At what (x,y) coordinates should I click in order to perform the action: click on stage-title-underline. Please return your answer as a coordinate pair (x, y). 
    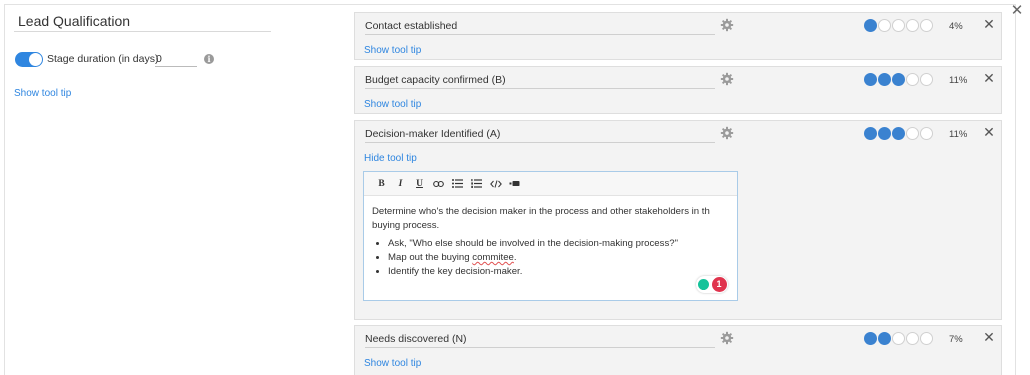
    Looking at the image, I should click on (142, 31).